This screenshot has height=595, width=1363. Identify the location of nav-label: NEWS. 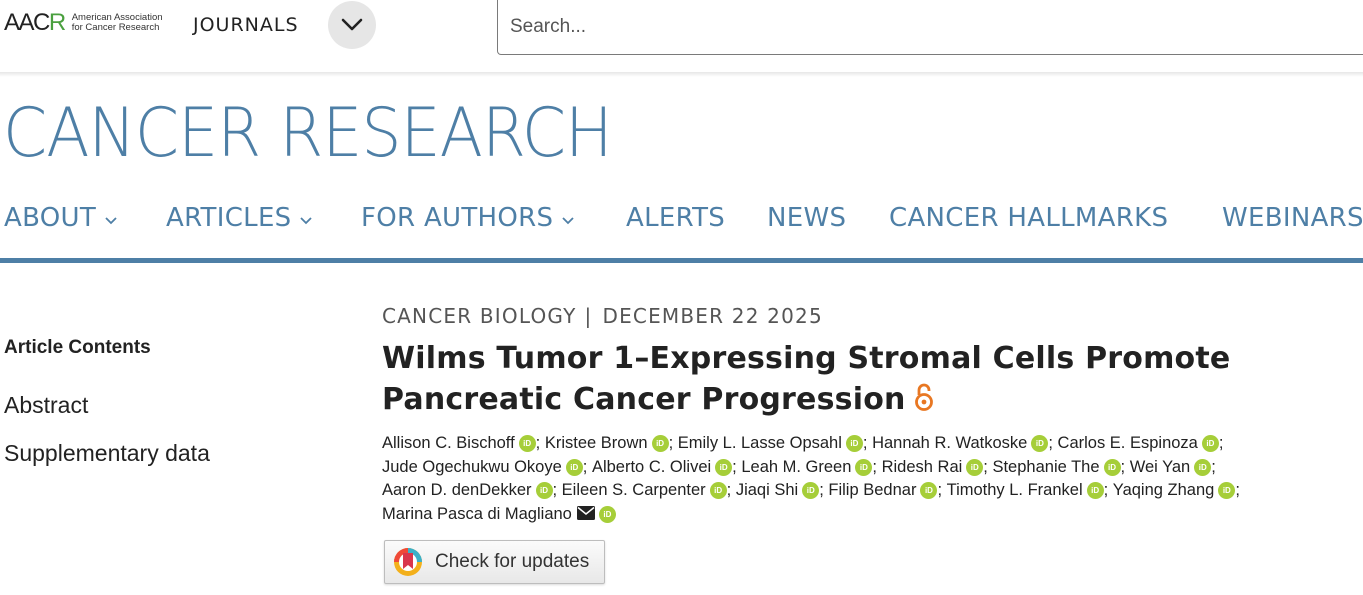
(807, 218).